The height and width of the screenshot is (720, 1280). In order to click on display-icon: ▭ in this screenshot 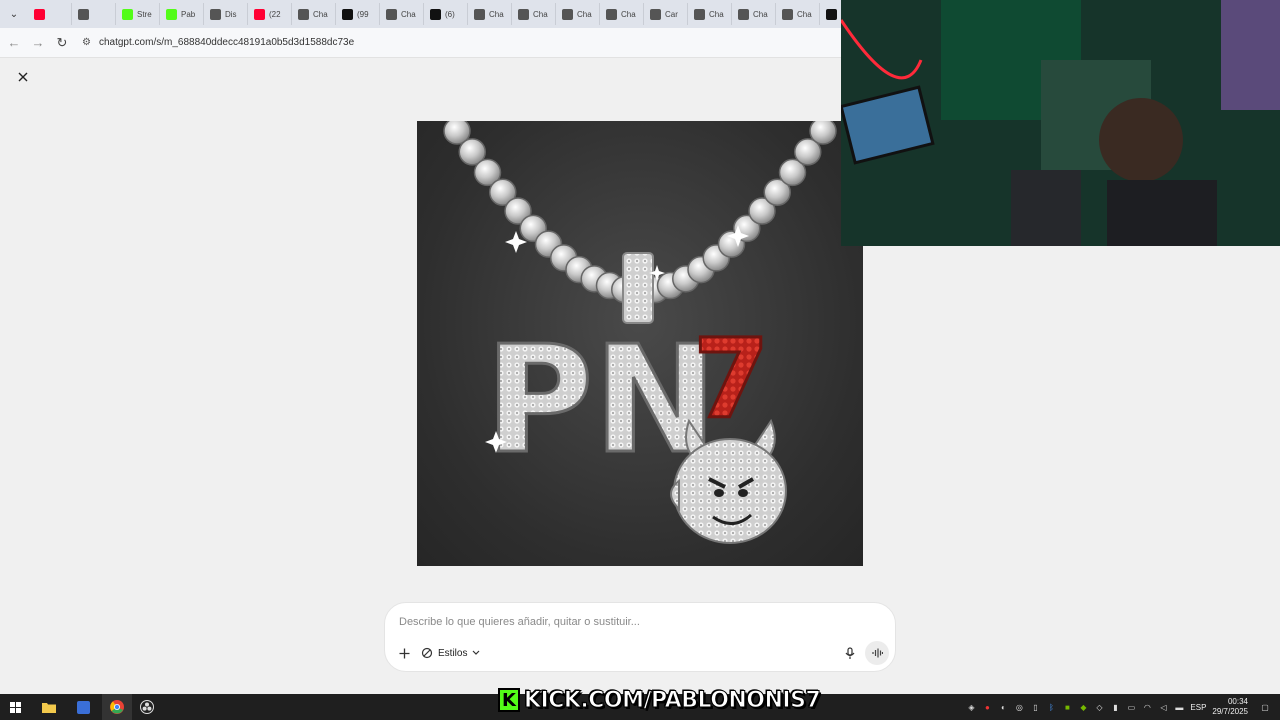, I will do `click(1131, 707)`.